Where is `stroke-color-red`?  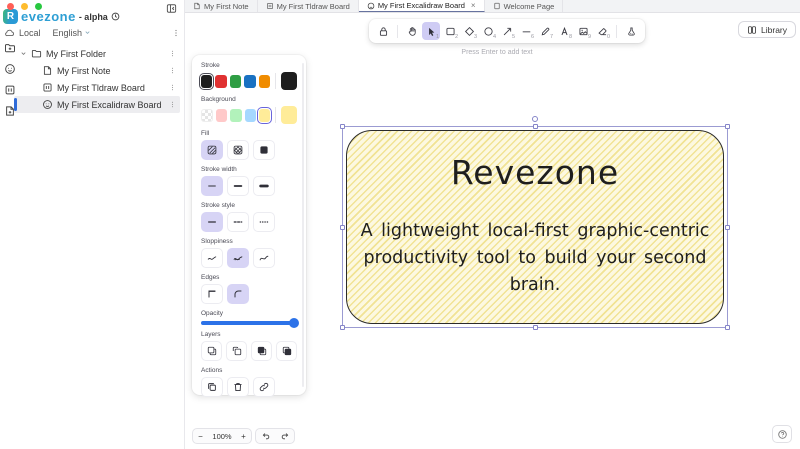
stroke-color-red is located at coordinates (221, 81).